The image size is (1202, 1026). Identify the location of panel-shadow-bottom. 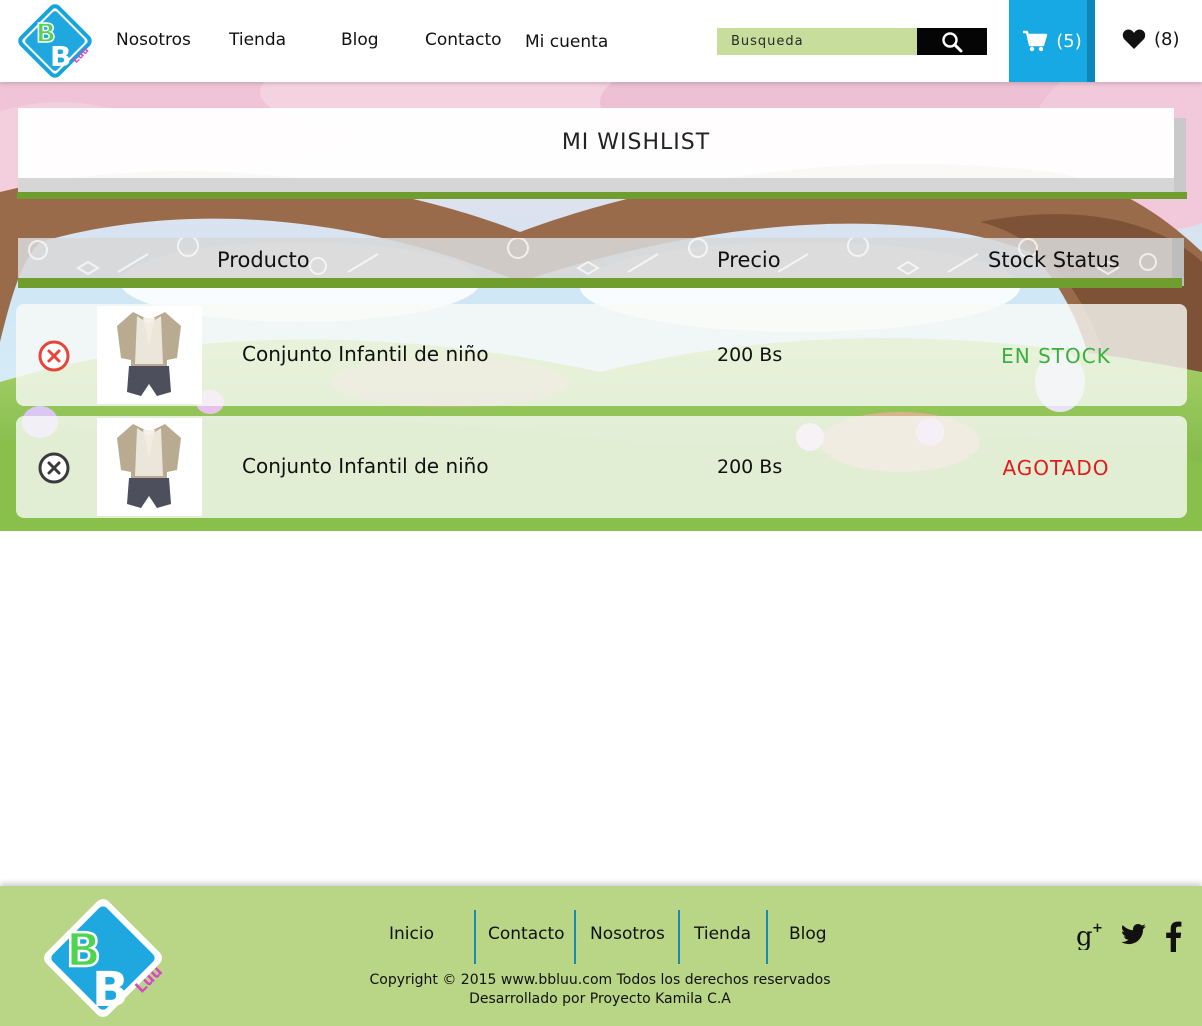
(596, 185).